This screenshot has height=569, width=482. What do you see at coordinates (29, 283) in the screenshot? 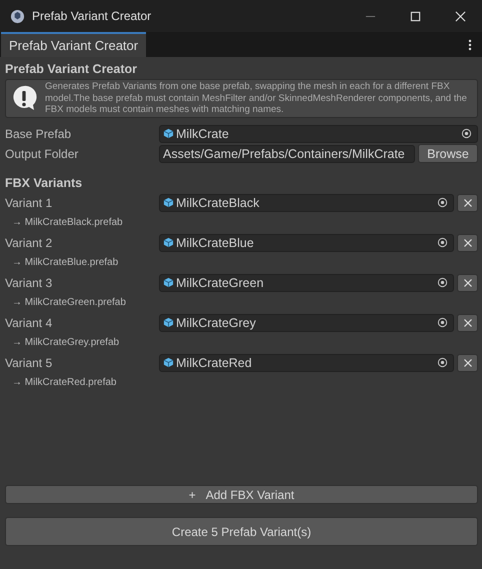
I see `field-label: Variant 3` at bounding box center [29, 283].